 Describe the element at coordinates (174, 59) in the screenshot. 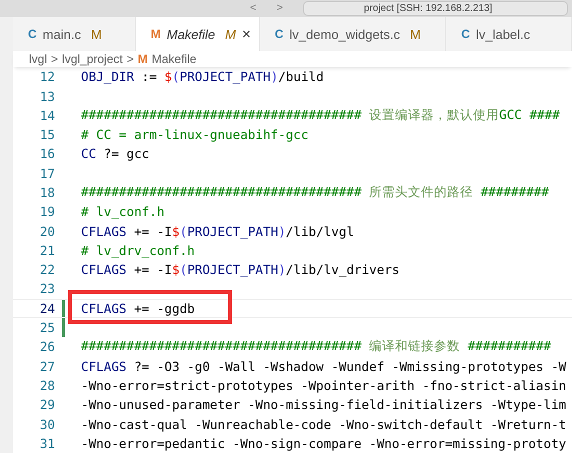

I see `breadcrumb-item: Makefile` at that location.